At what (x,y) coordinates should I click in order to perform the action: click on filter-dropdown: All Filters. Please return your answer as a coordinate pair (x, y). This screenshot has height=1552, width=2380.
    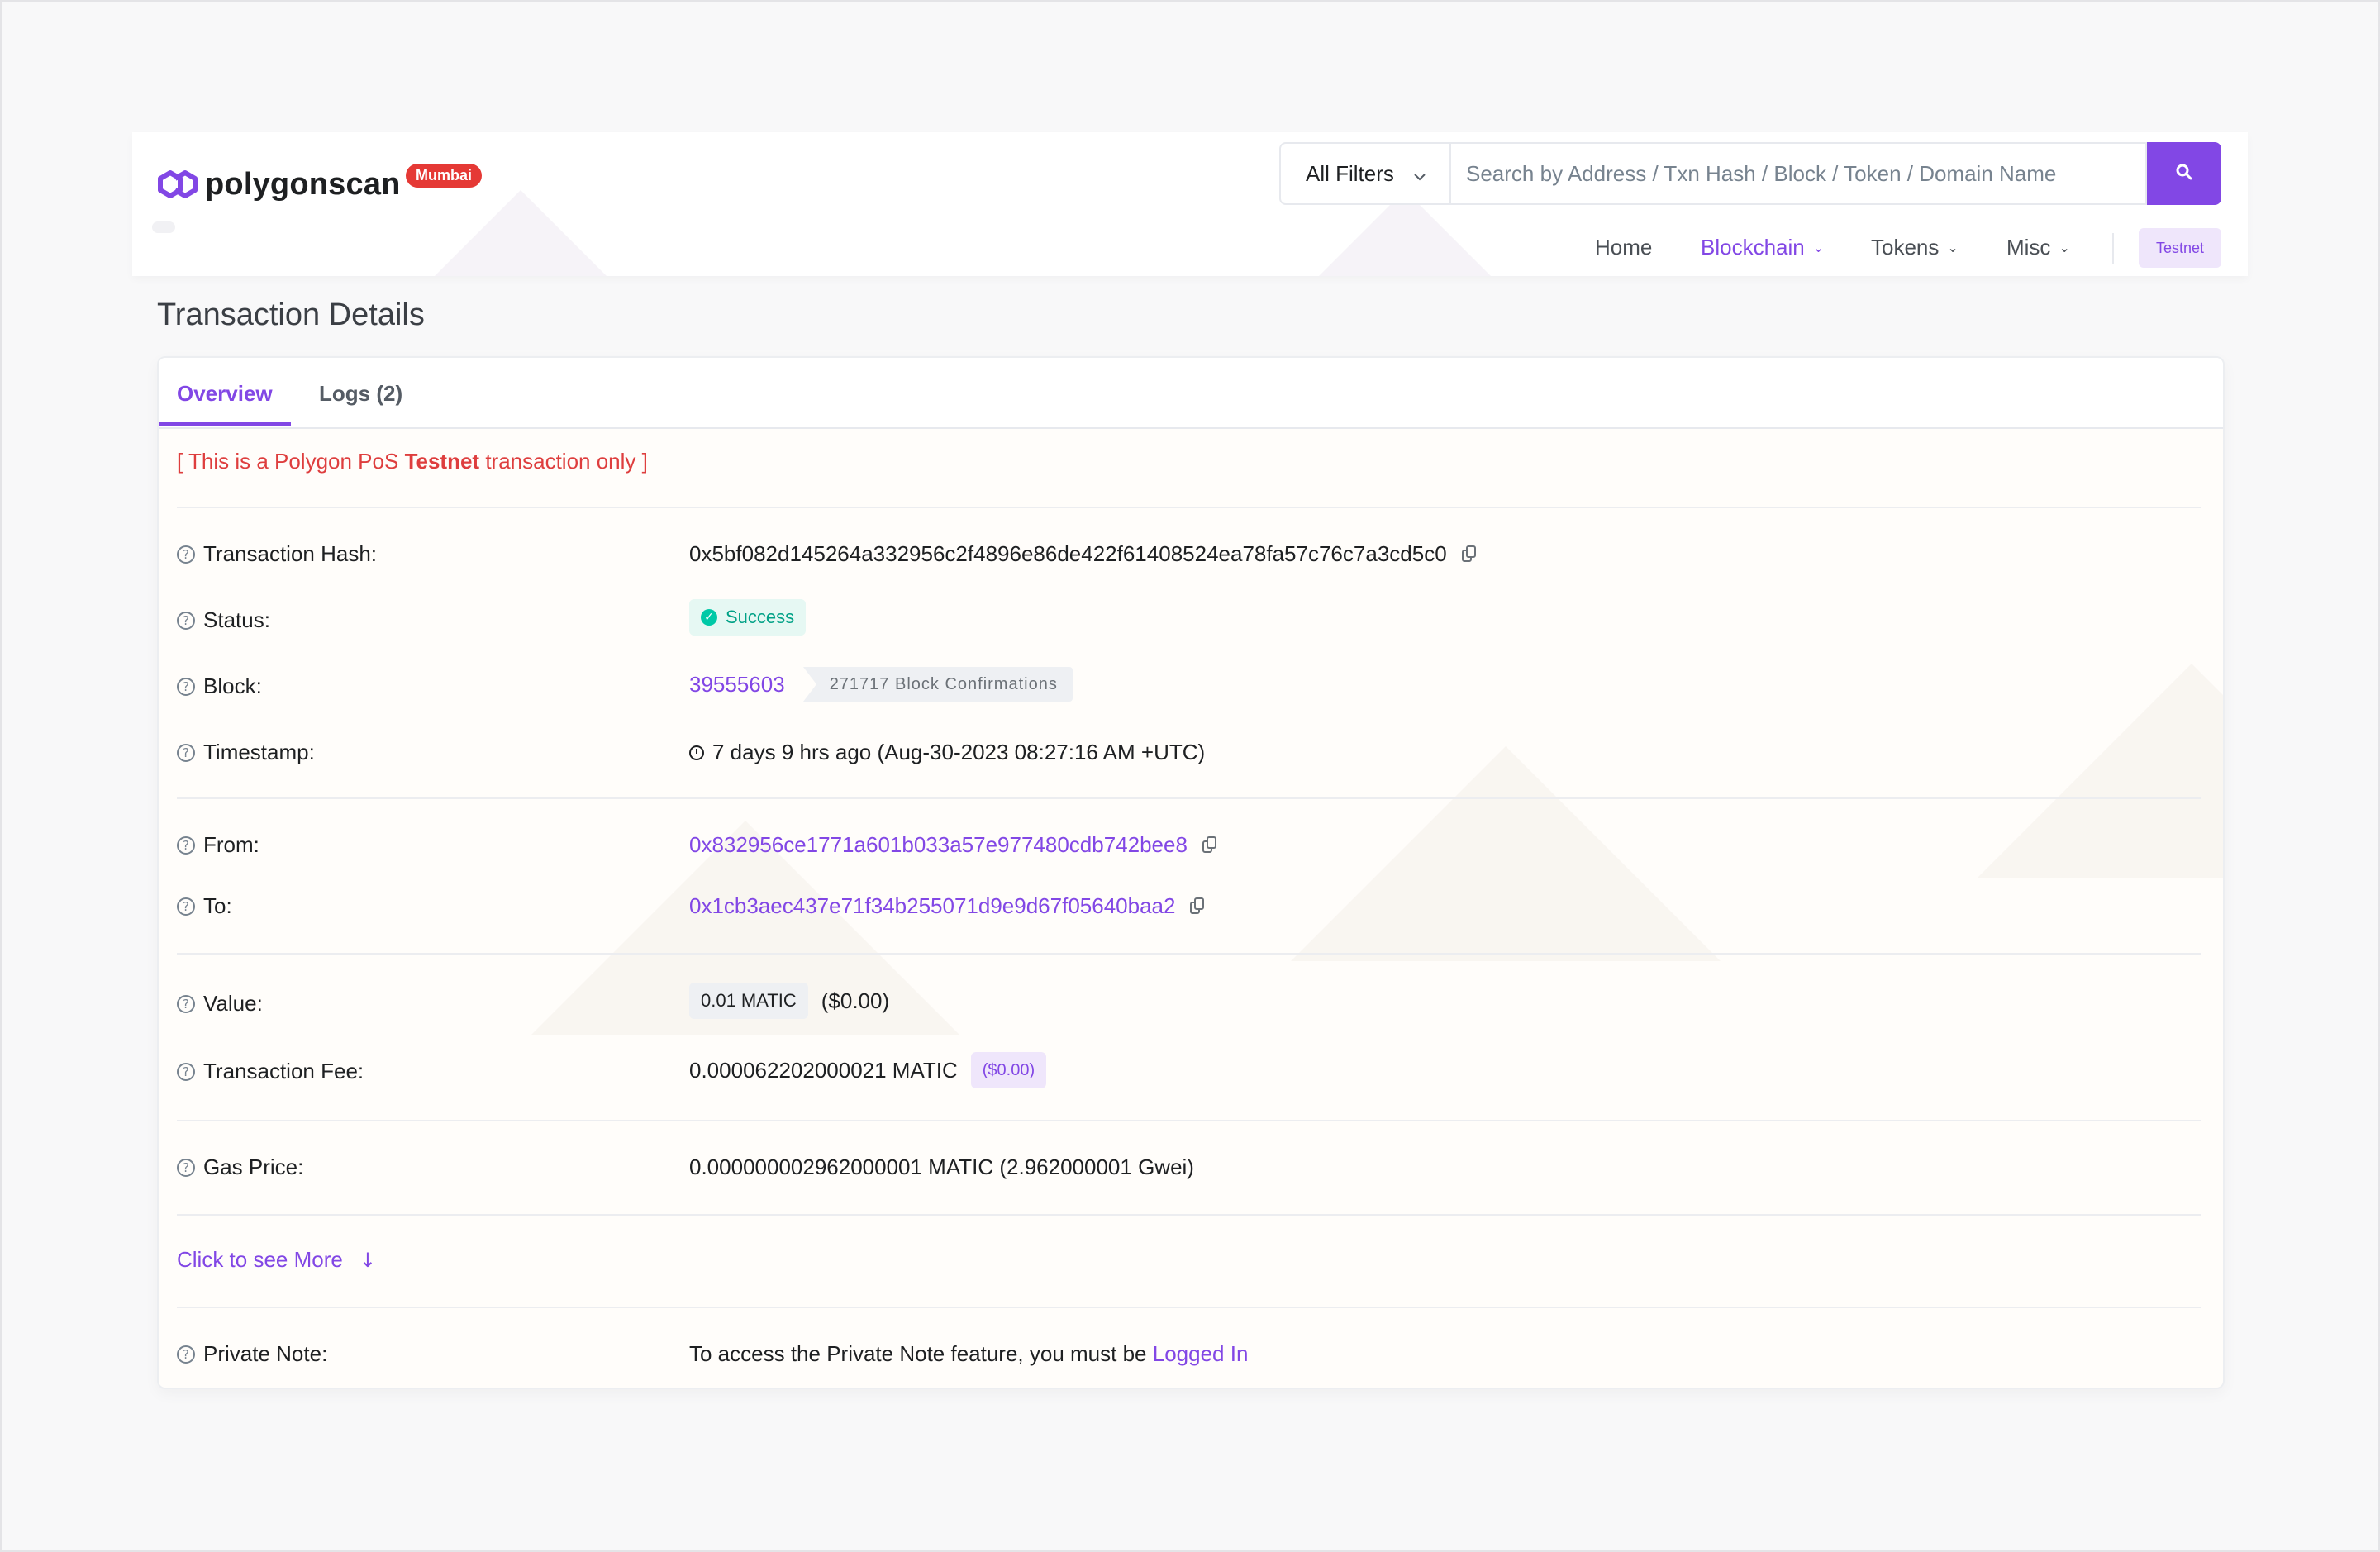
    Looking at the image, I should click on (1364, 173).